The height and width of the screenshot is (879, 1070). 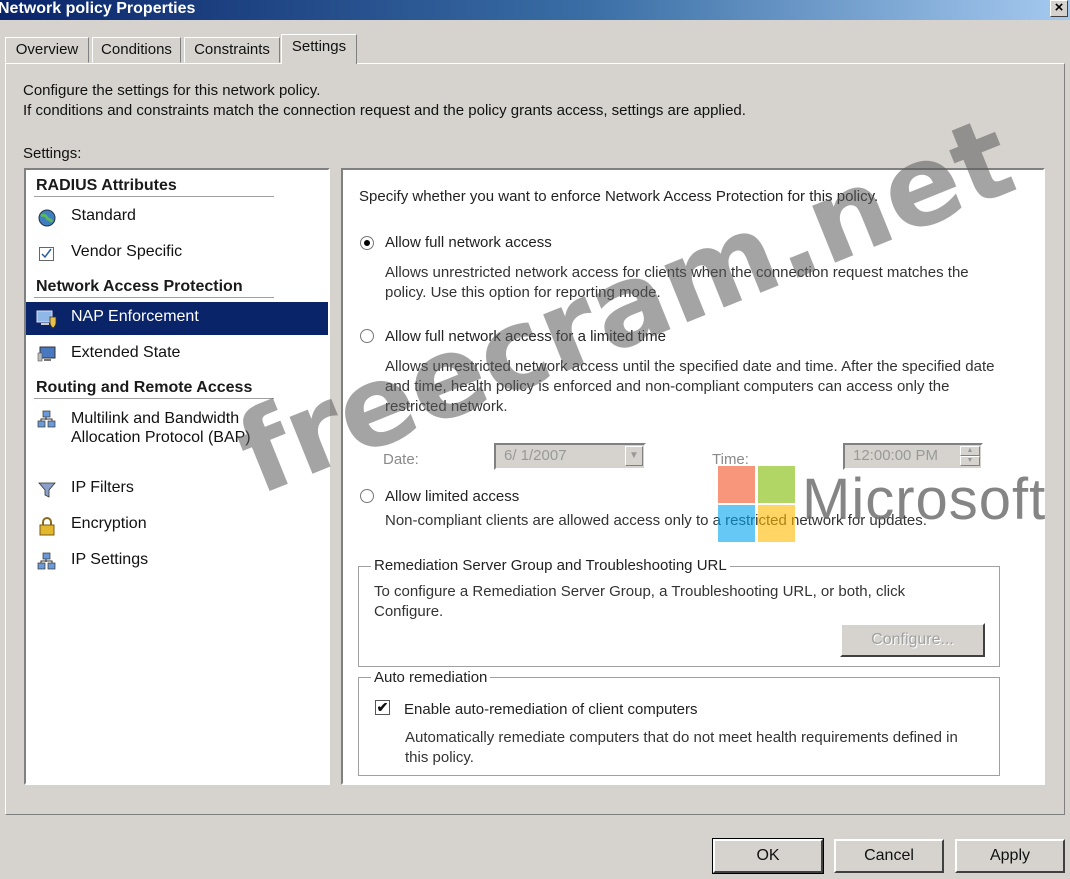 What do you see at coordinates (970, 451) in the screenshot?
I see `spin-up-icon: ▲` at bounding box center [970, 451].